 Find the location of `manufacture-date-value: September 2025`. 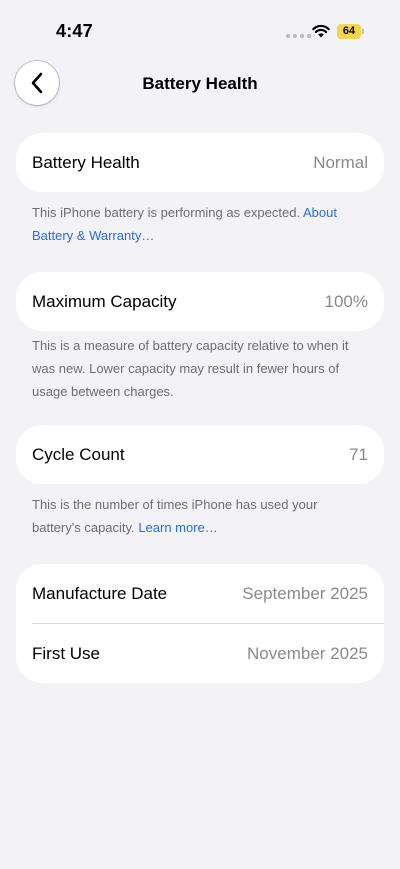

manufacture-date-value: September 2025 is located at coordinates (305, 593).